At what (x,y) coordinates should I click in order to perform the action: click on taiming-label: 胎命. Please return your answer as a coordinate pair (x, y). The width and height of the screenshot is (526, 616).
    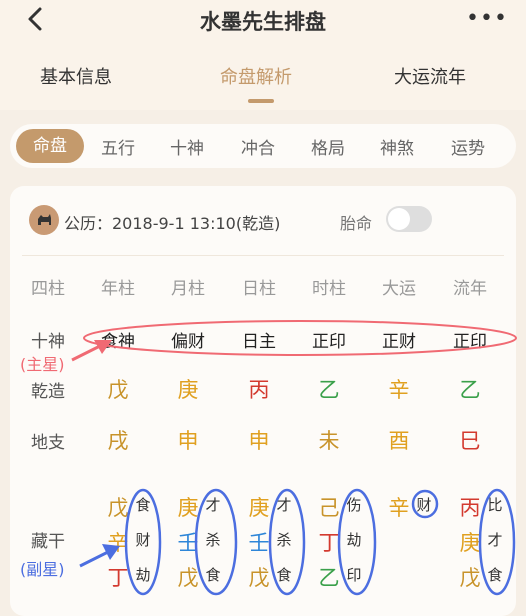
    Looking at the image, I should click on (356, 223).